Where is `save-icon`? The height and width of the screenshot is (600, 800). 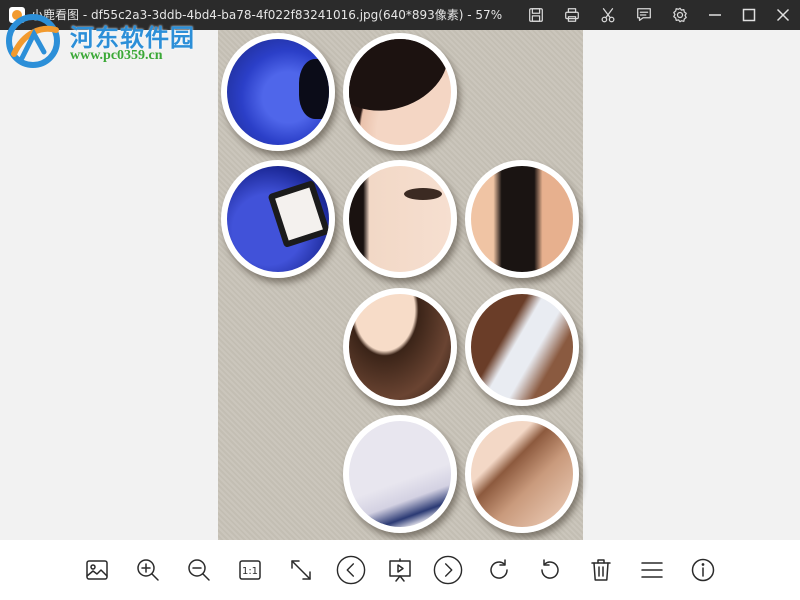
save-icon is located at coordinates (536, 15).